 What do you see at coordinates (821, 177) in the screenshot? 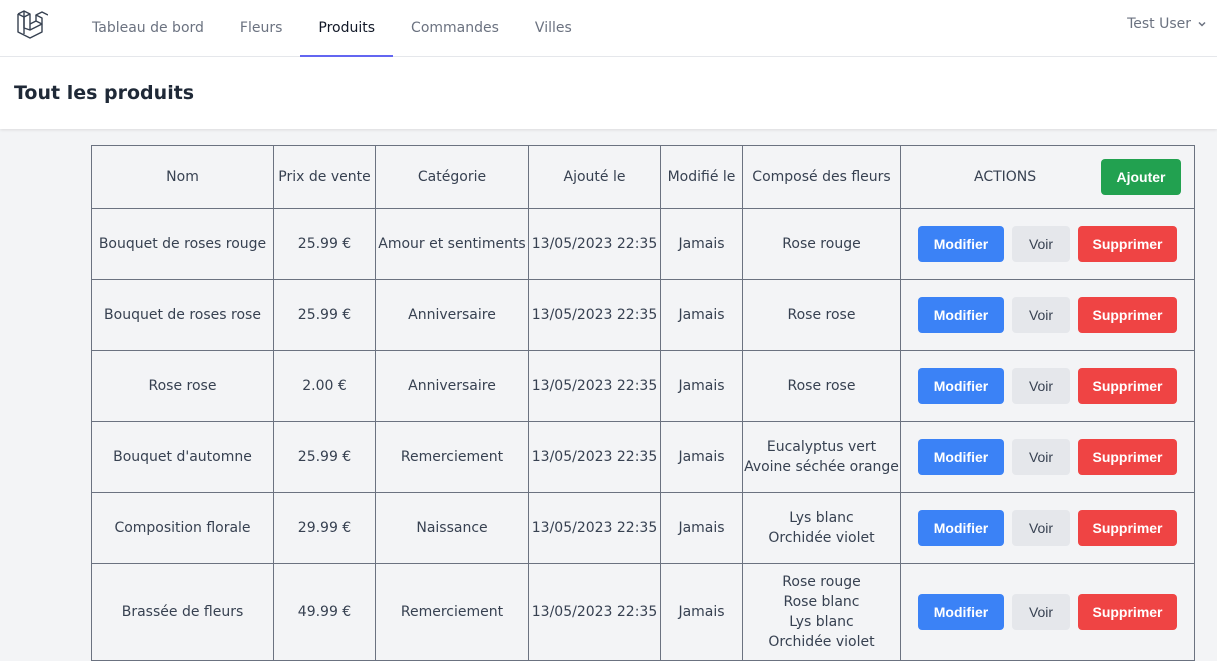
I see `column-header-fleurs: Composé des fleurs` at bounding box center [821, 177].